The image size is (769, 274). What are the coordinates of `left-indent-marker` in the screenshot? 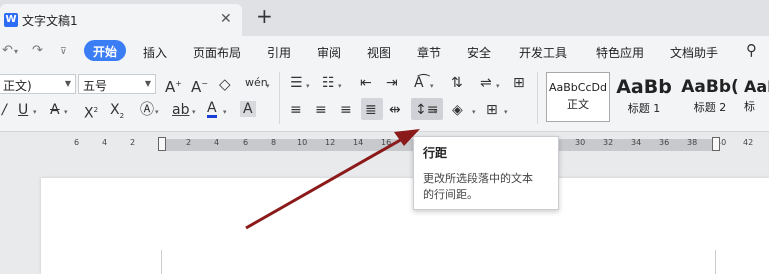 It's located at (162, 144).